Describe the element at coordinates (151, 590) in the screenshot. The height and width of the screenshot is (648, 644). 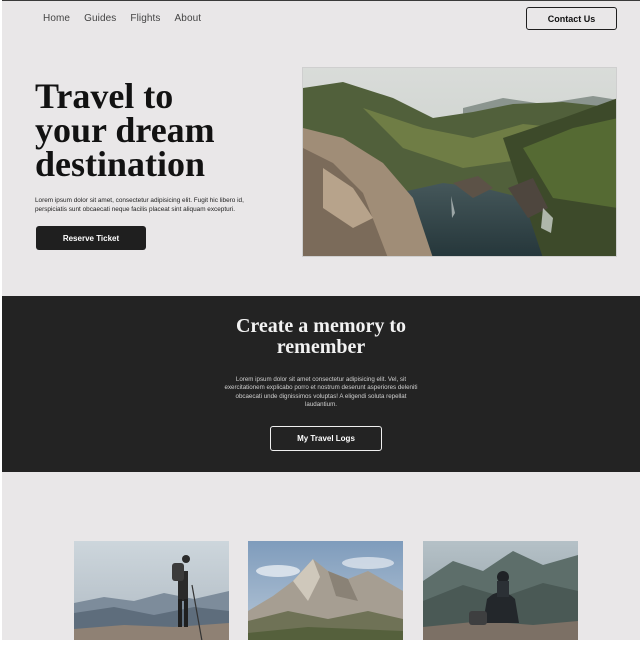
I see `gallery-image-hiker` at that location.